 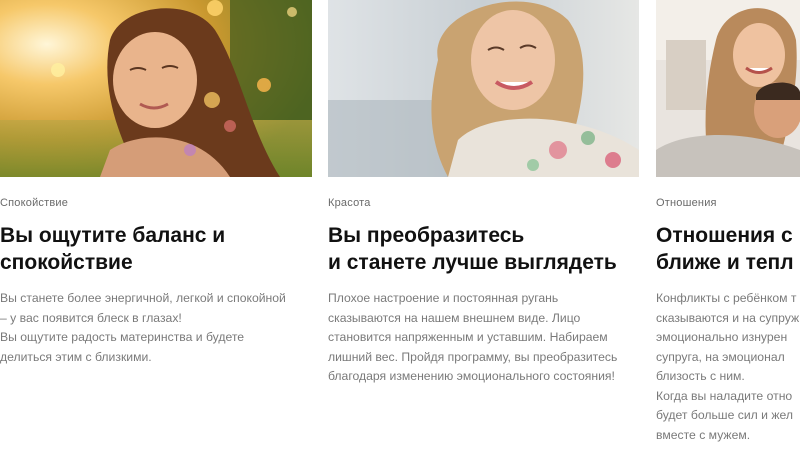 I want to click on card-title: Отношения с ближе и тепл, so click(x=725, y=249).